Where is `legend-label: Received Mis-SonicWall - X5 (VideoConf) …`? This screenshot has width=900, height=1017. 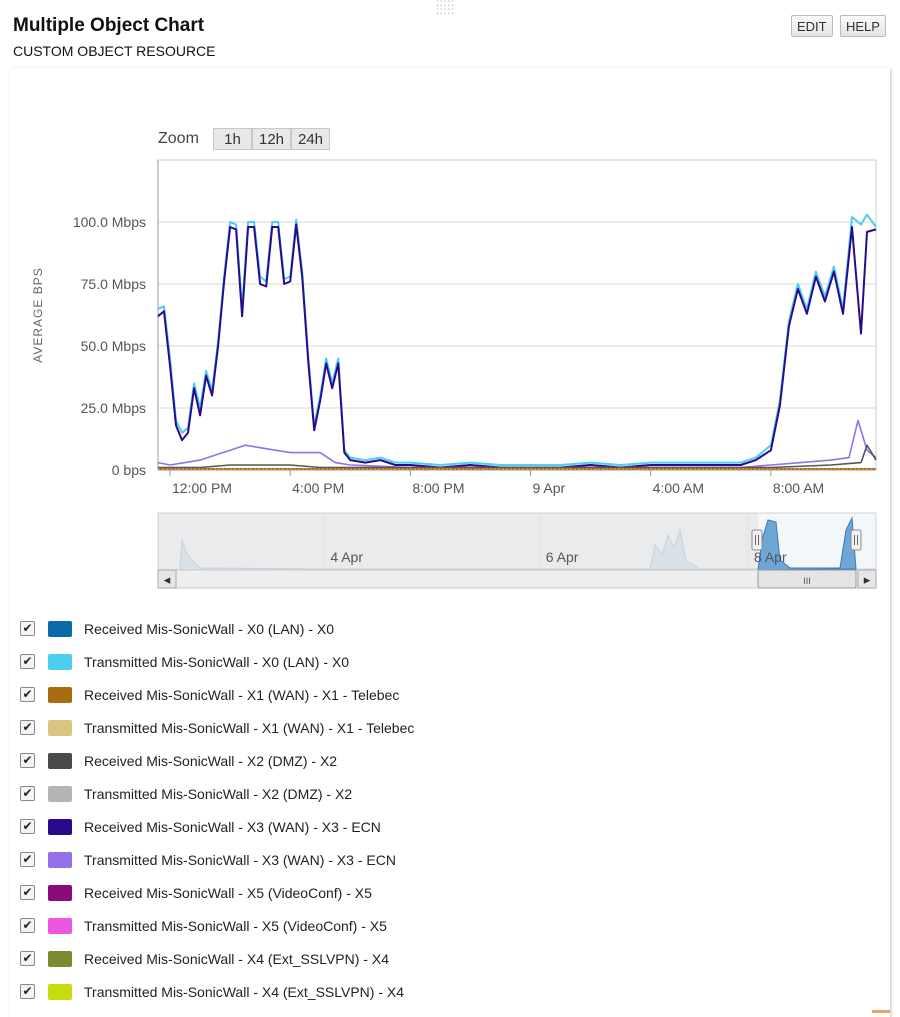 legend-label: Received Mis-SonicWall - X5 (VideoConf) … is located at coordinates (228, 892).